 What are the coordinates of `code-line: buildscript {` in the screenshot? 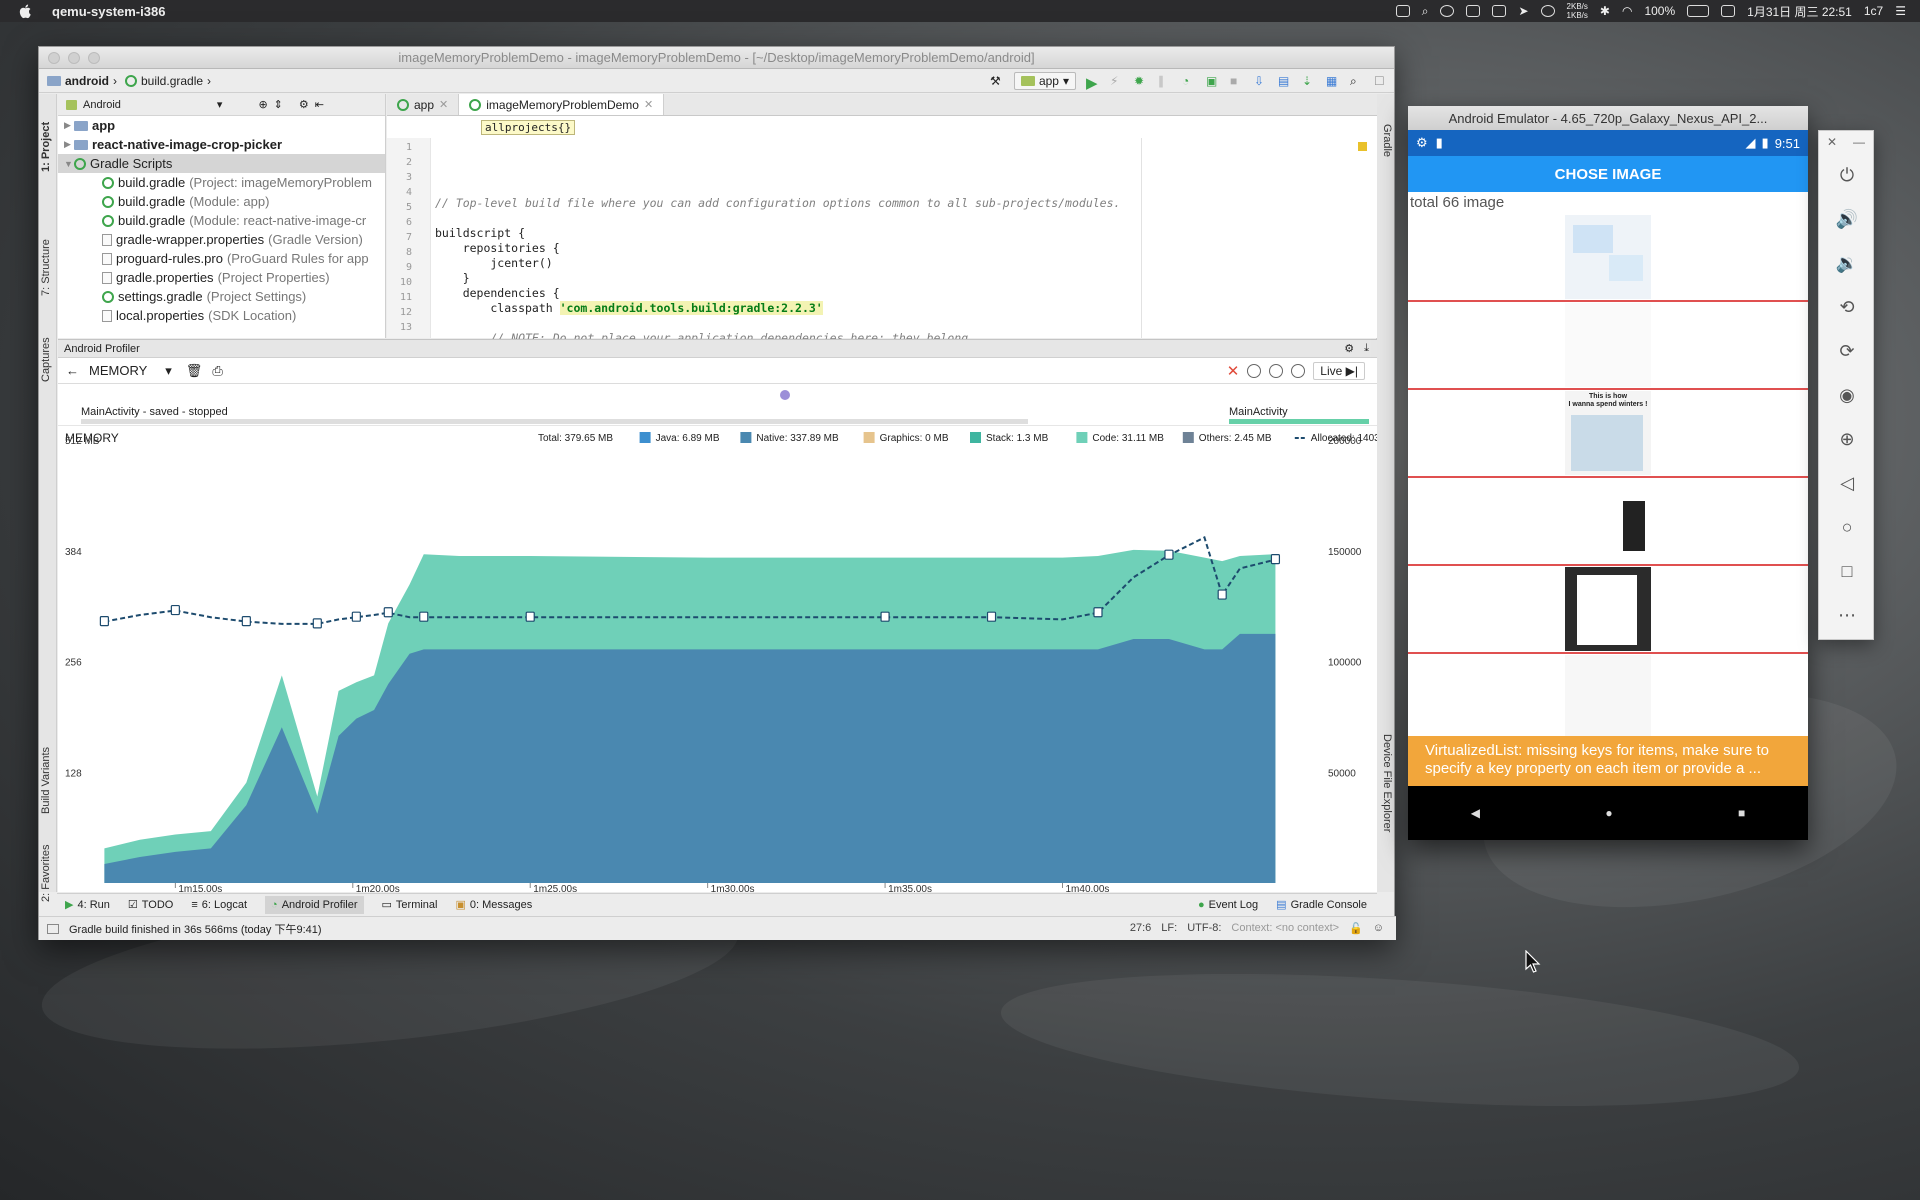 It's located at (906, 233).